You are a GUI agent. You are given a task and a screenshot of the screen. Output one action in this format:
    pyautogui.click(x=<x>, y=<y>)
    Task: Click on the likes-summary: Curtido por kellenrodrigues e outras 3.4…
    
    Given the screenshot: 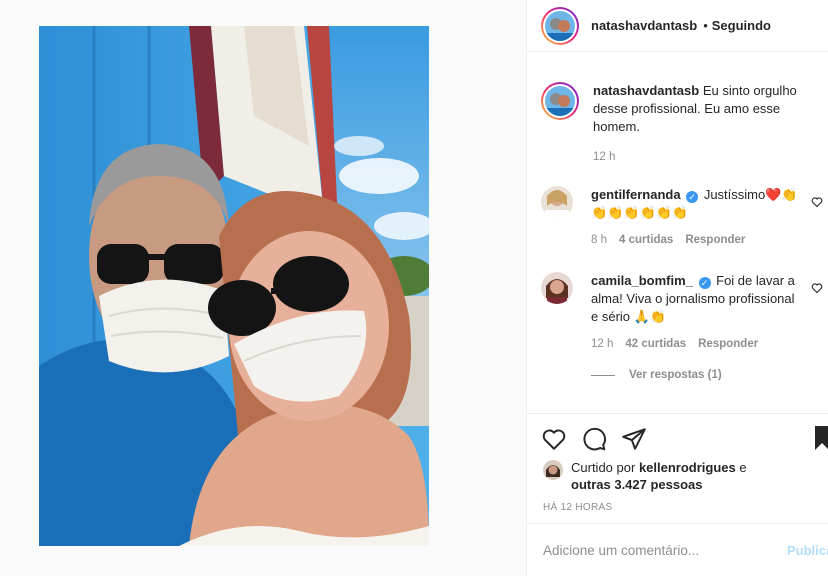 What is the action you would take?
    pyautogui.click(x=645, y=476)
    